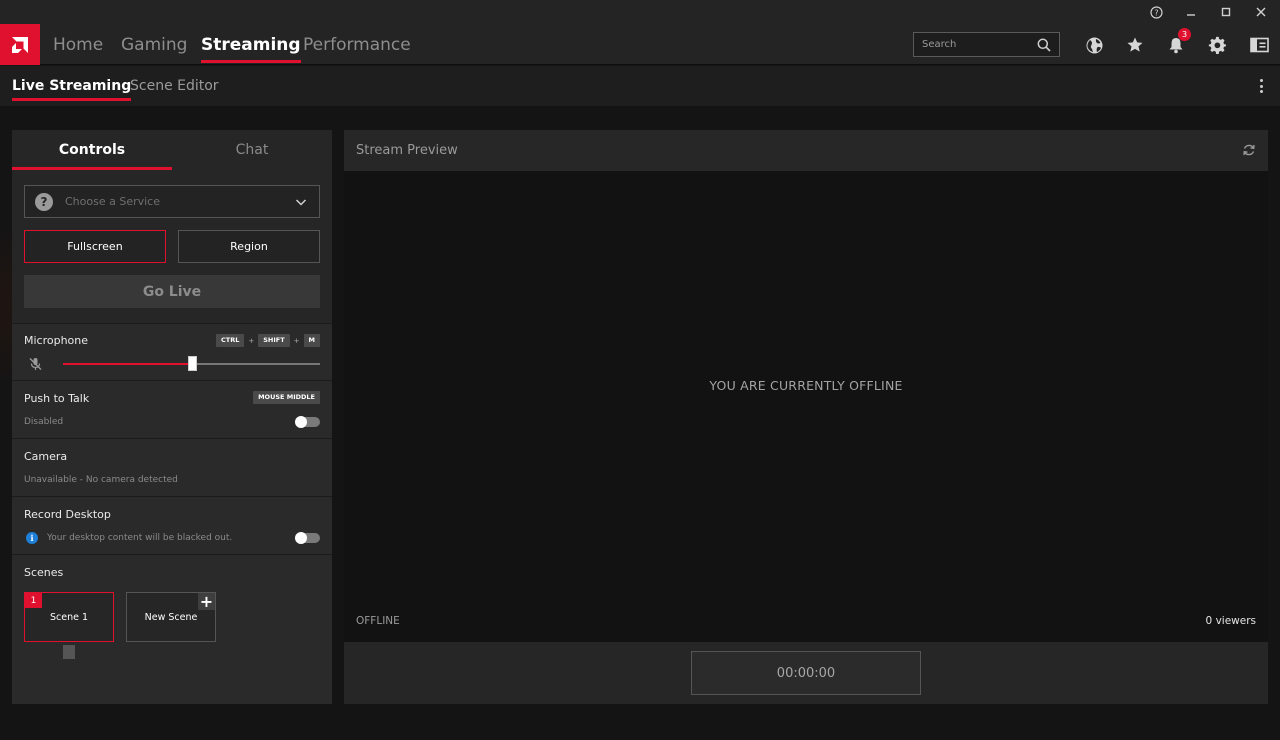 The image size is (1280, 740). I want to click on hotkey-mouse-middle: MOUSE MIDDLE, so click(286, 397).